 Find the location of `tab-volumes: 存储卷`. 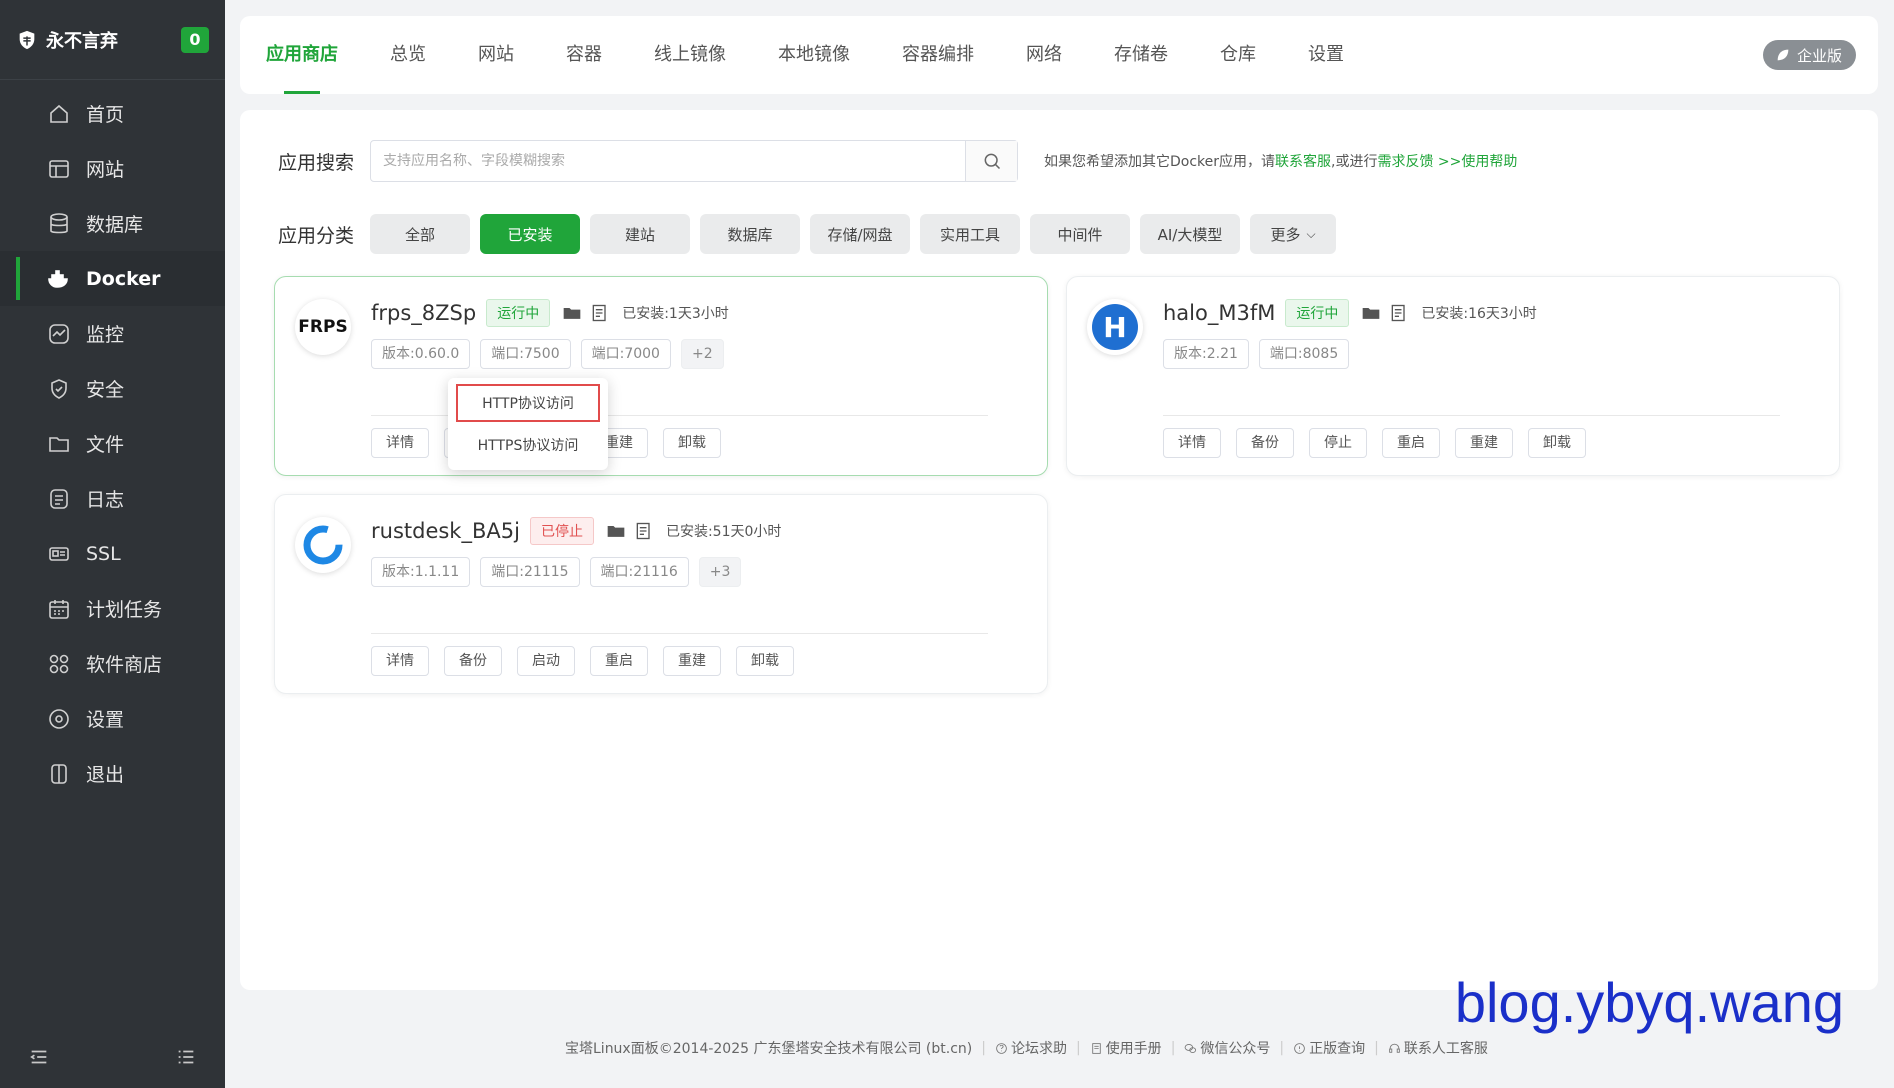

tab-volumes: 存储卷 is located at coordinates (1141, 55).